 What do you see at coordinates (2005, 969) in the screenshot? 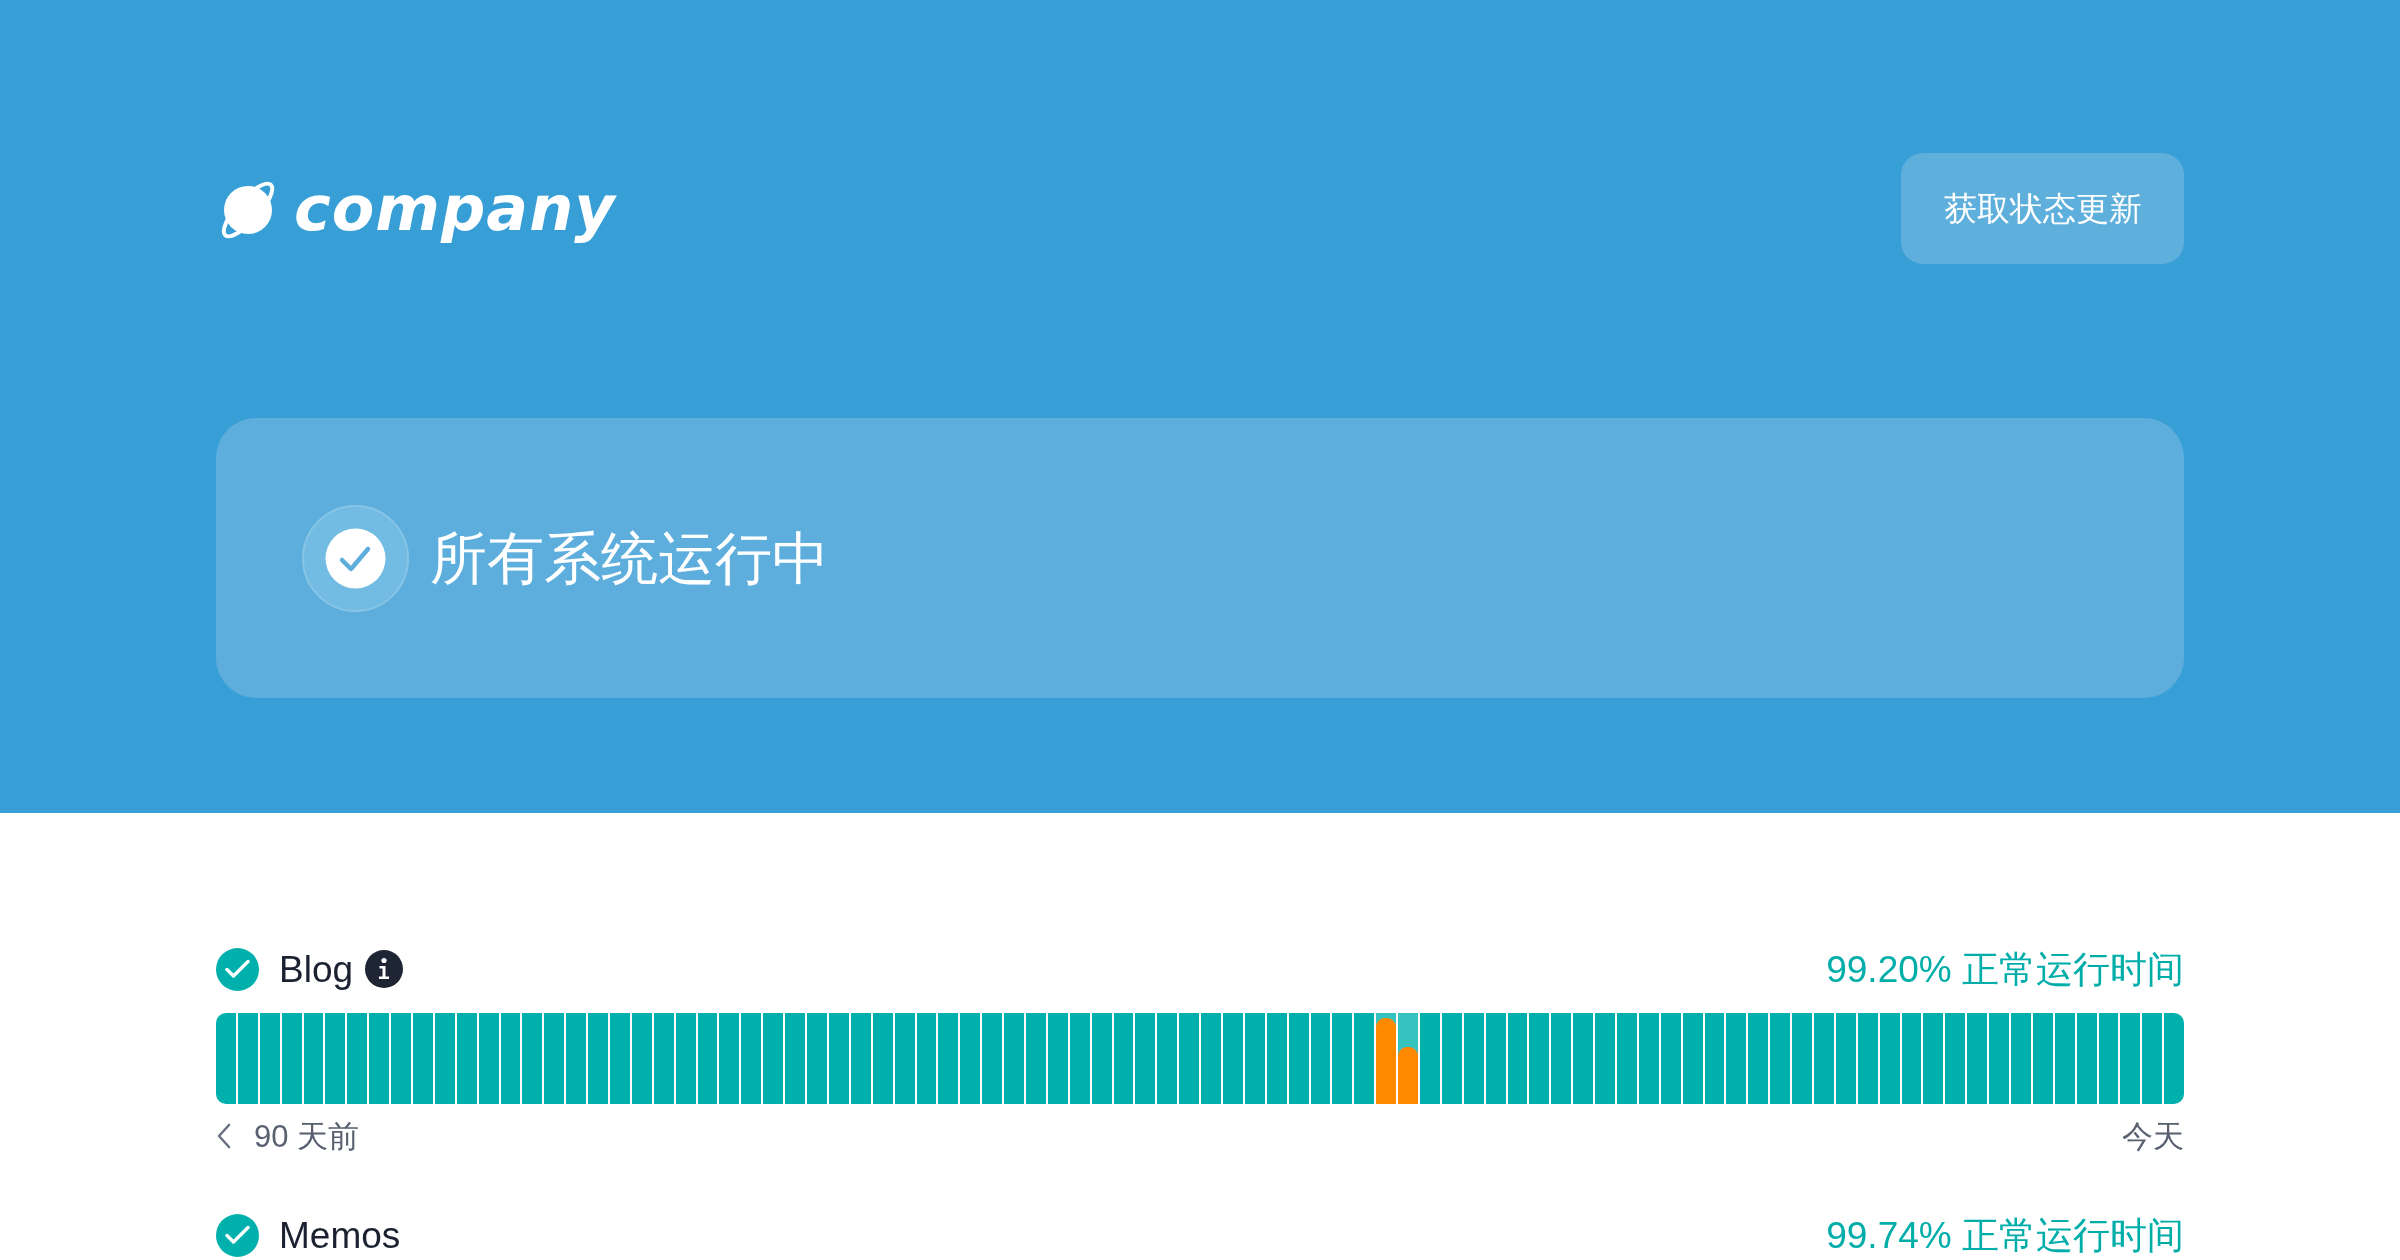
I see `uptime-percentage: 99.20% 正常运行时间` at bounding box center [2005, 969].